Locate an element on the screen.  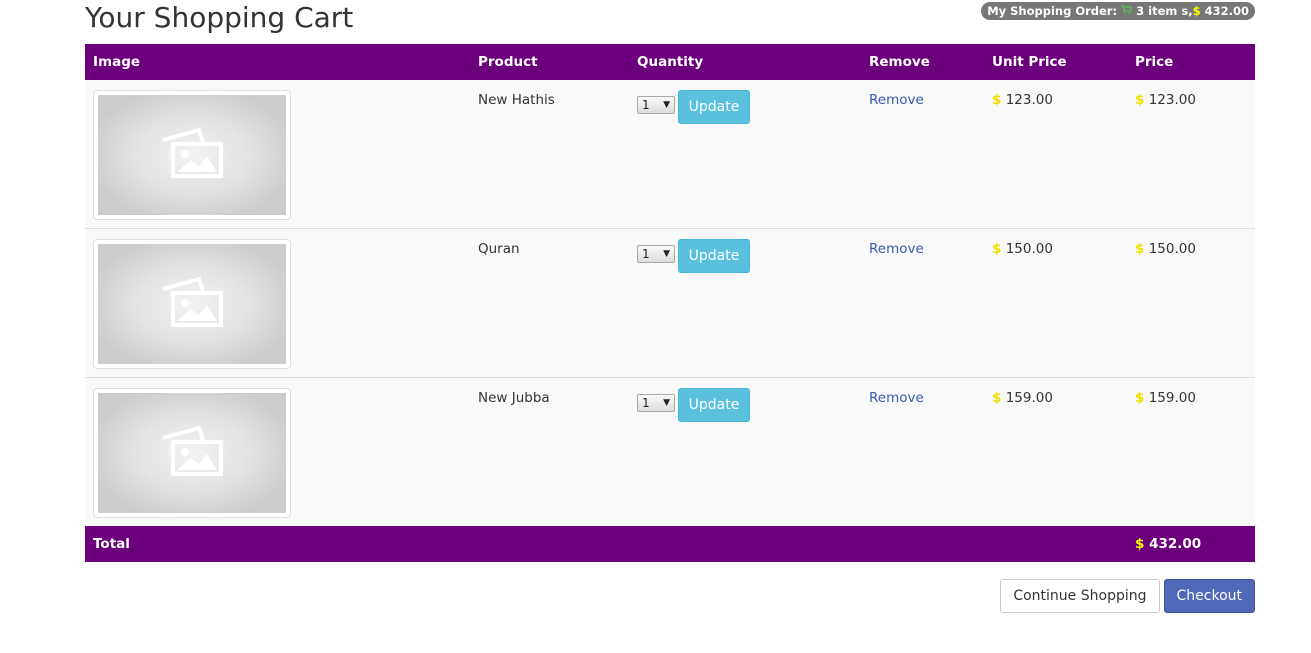
grand-total-cell: $ 432.00 is located at coordinates (1191, 544).